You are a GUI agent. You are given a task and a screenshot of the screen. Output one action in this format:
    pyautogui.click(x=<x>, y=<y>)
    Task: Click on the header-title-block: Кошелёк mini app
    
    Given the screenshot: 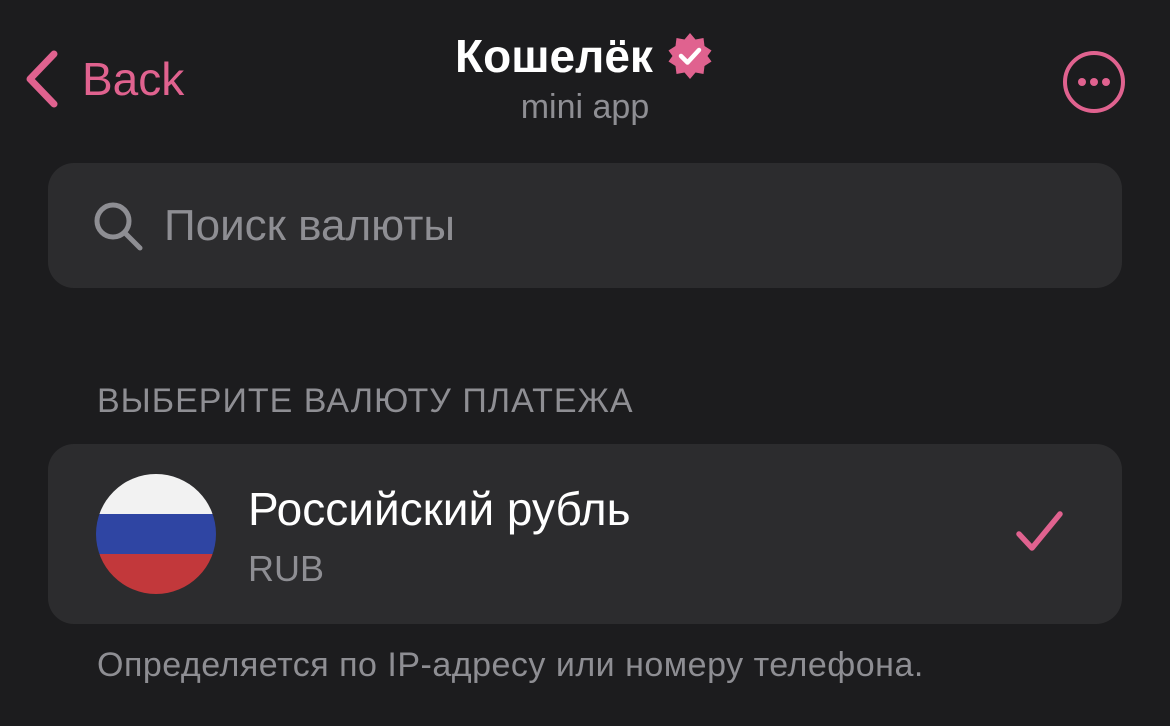 What is the action you would take?
    pyautogui.click(x=585, y=76)
    